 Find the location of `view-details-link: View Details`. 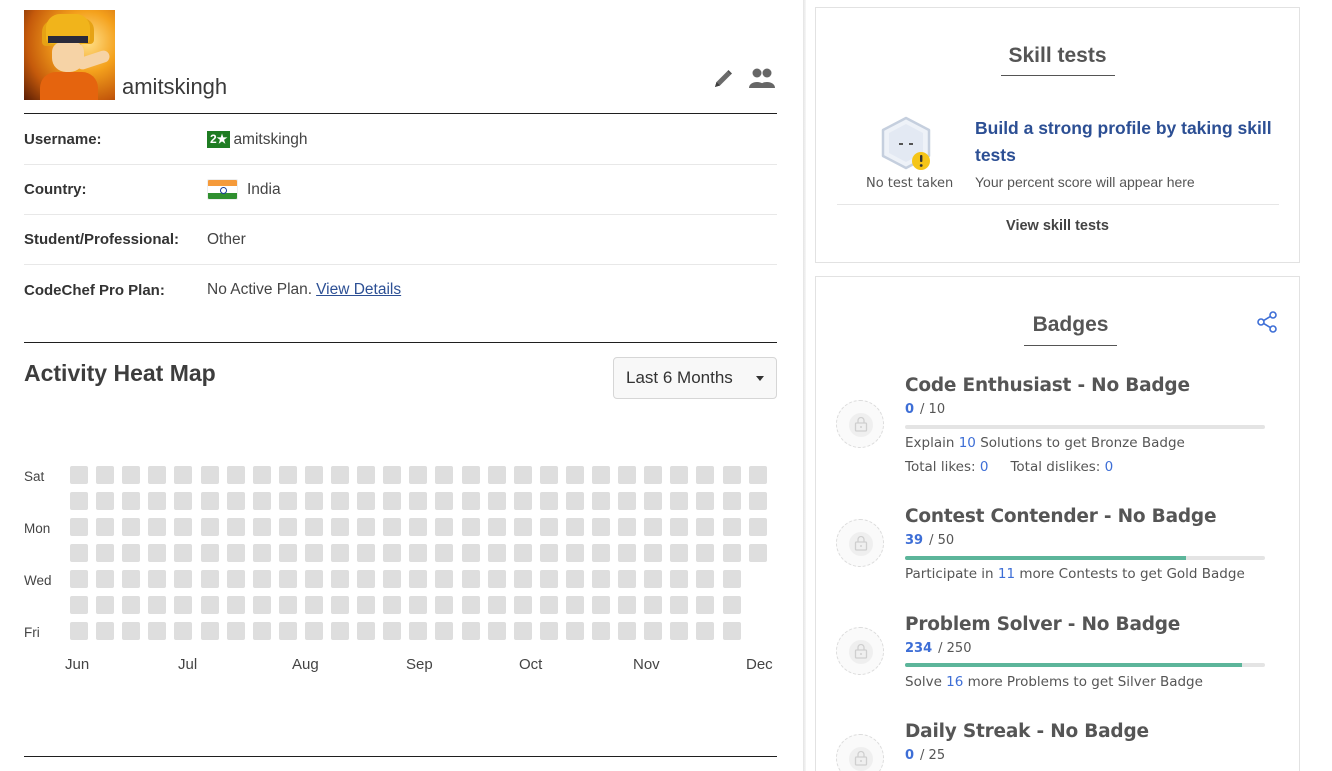

view-details-link: View Details is located at coordinates (358, 290).